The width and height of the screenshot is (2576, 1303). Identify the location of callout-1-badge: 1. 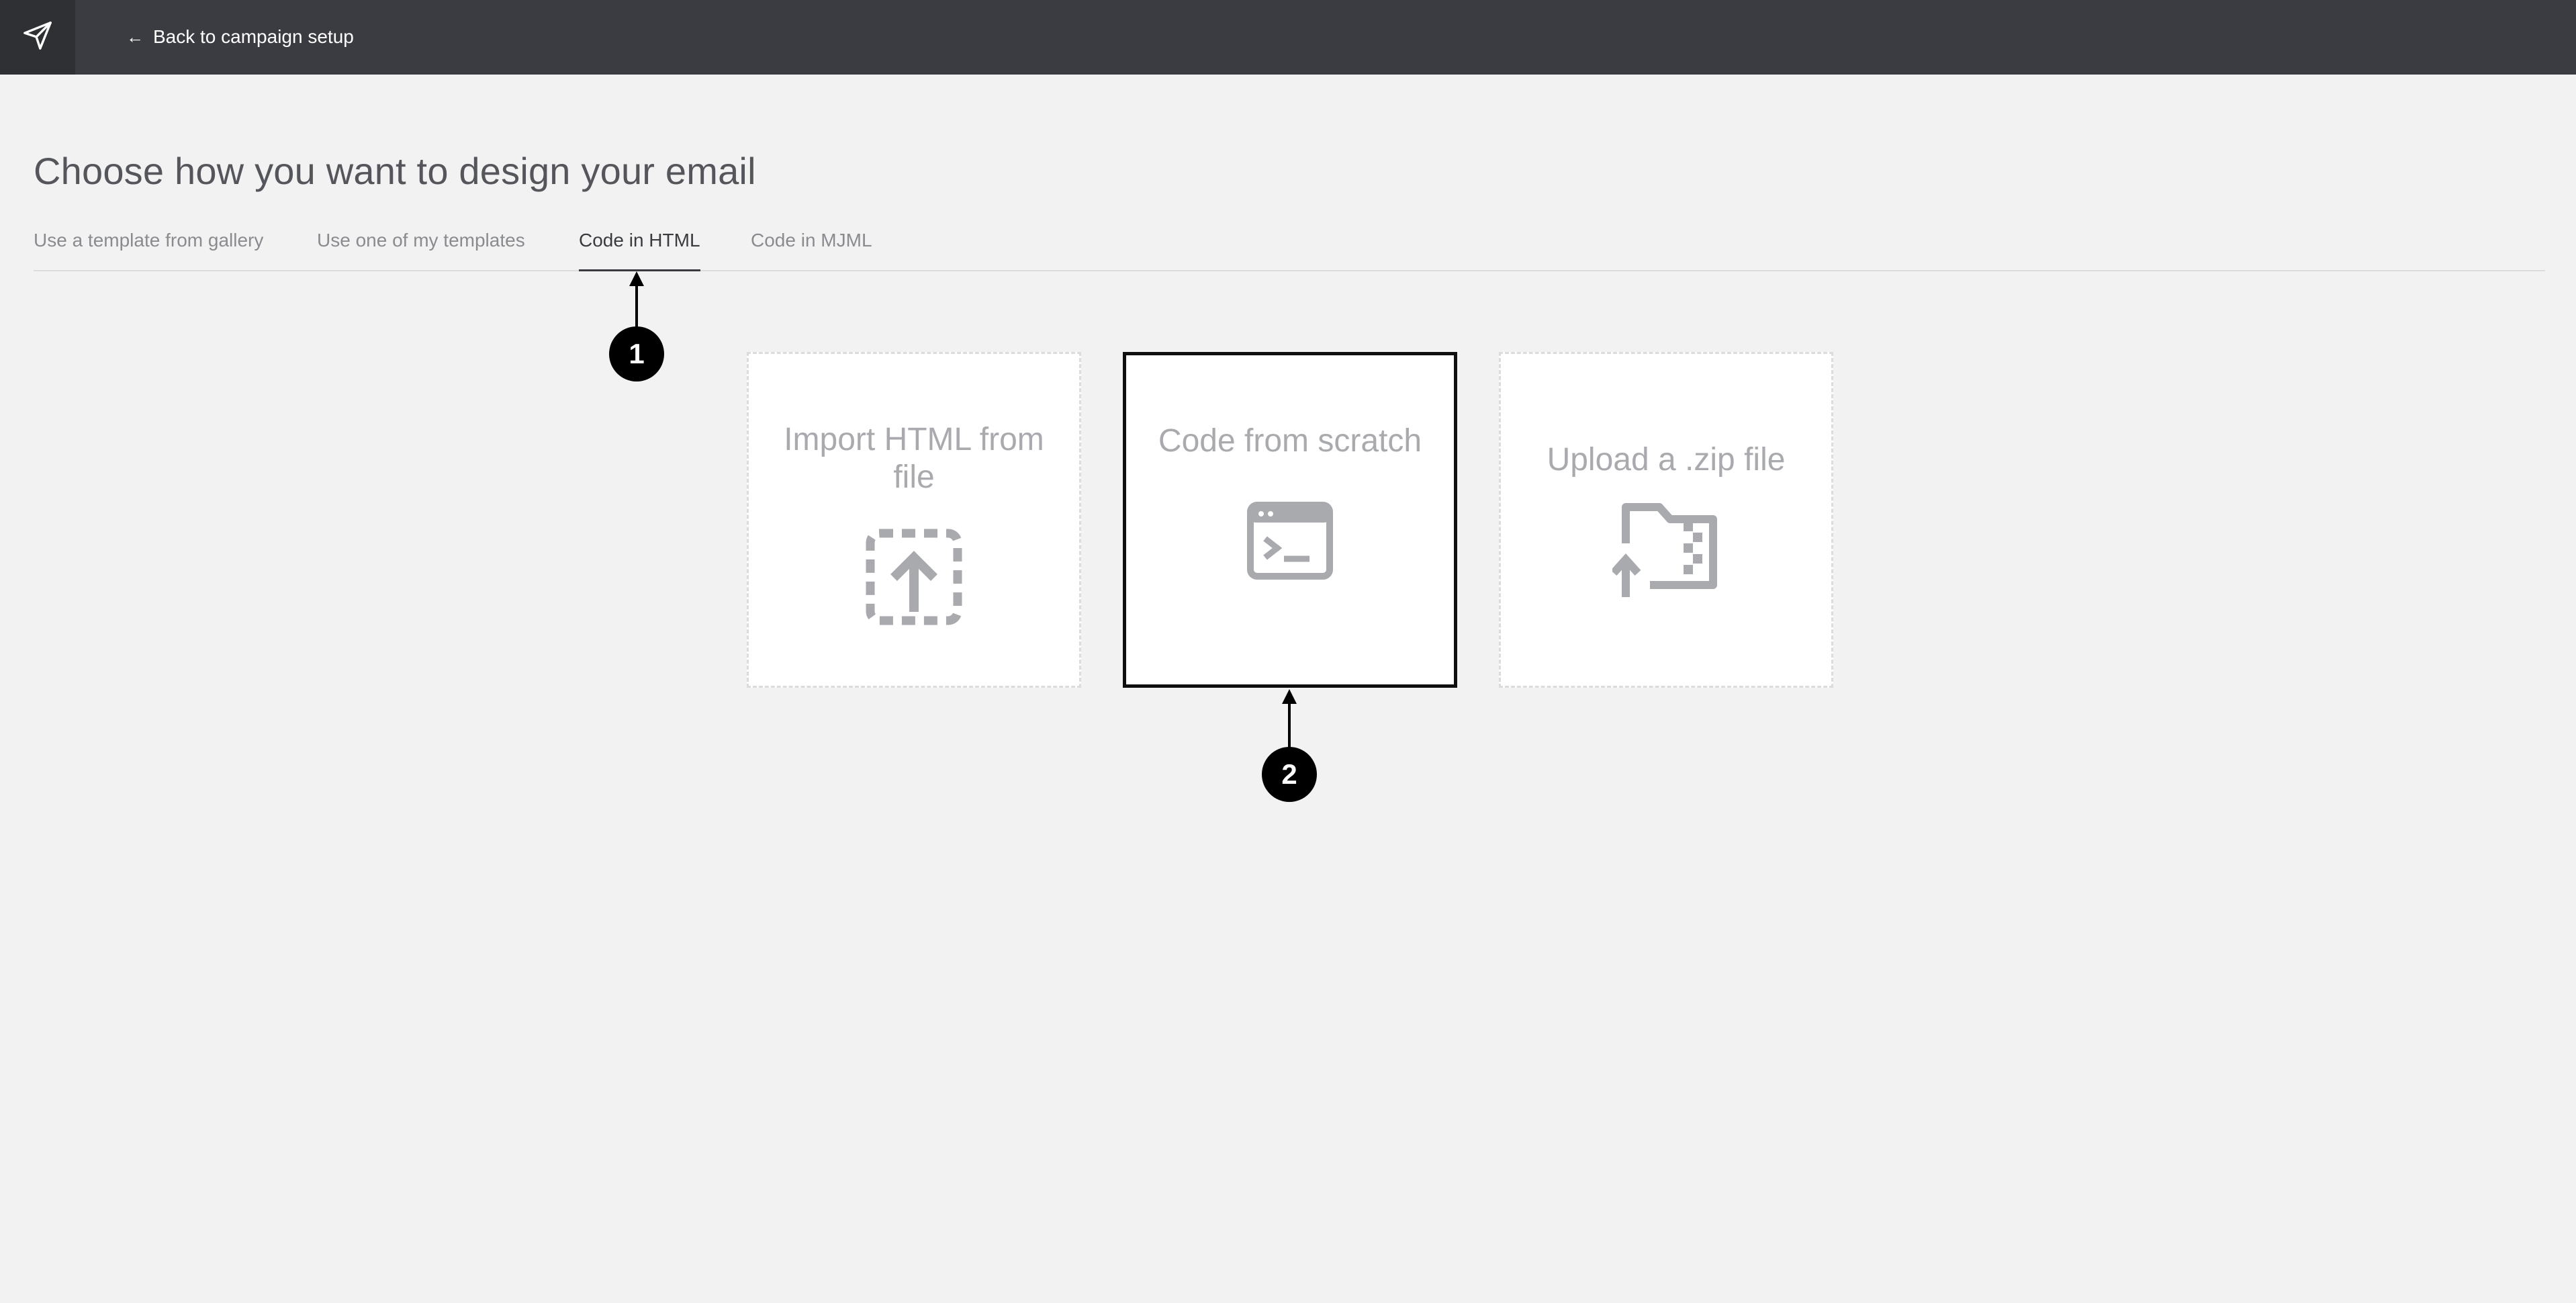
(636, 353).